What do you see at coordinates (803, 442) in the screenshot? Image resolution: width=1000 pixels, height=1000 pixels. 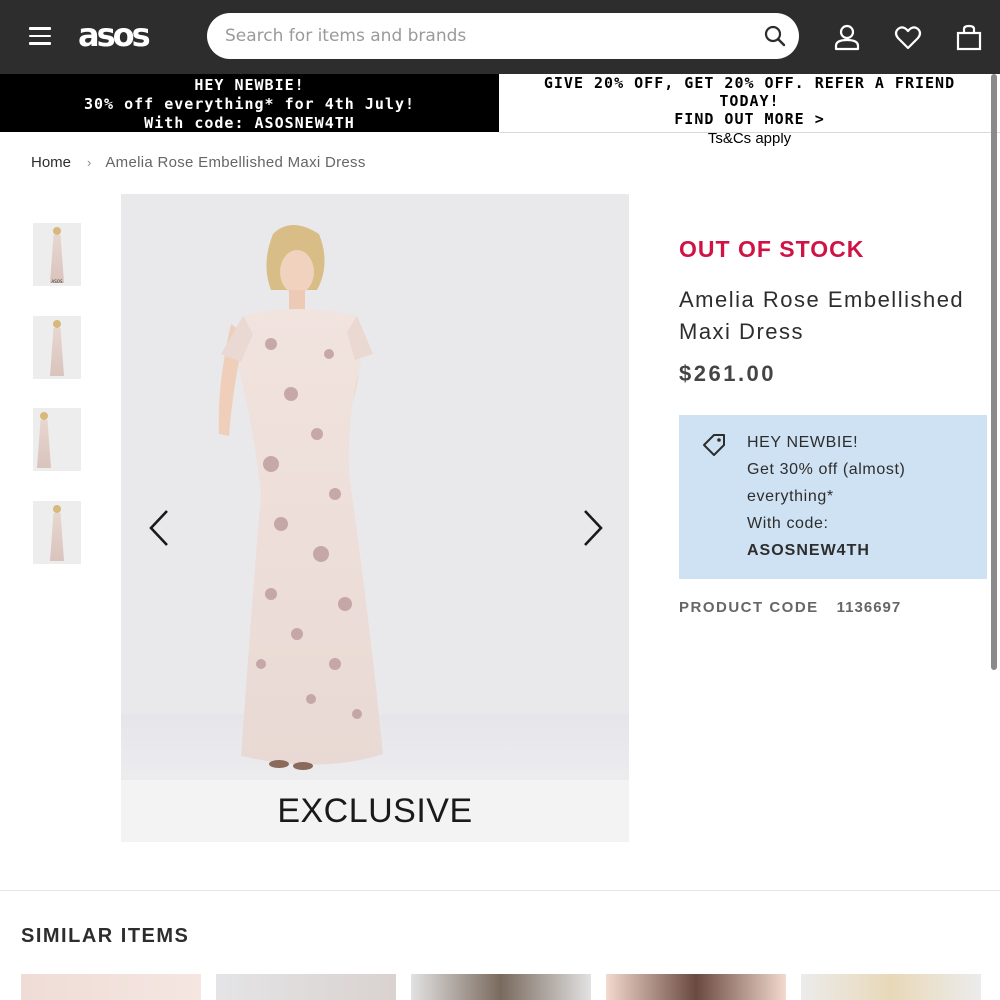 I see `discount-headline: HEY NEWBIE!` at bounding box center [803, 442].